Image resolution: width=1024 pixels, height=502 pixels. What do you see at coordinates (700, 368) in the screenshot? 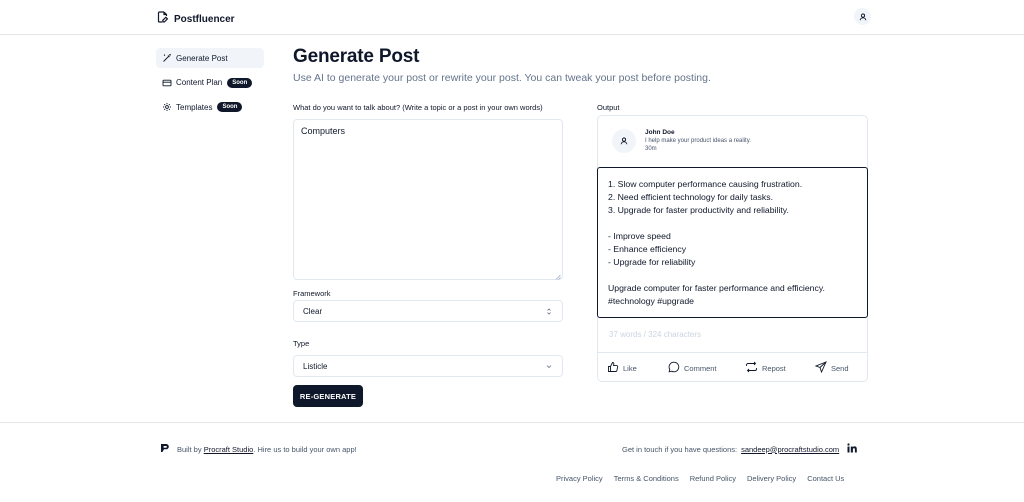
I see `comment-label: Comment` at bounding box center [700, 368].